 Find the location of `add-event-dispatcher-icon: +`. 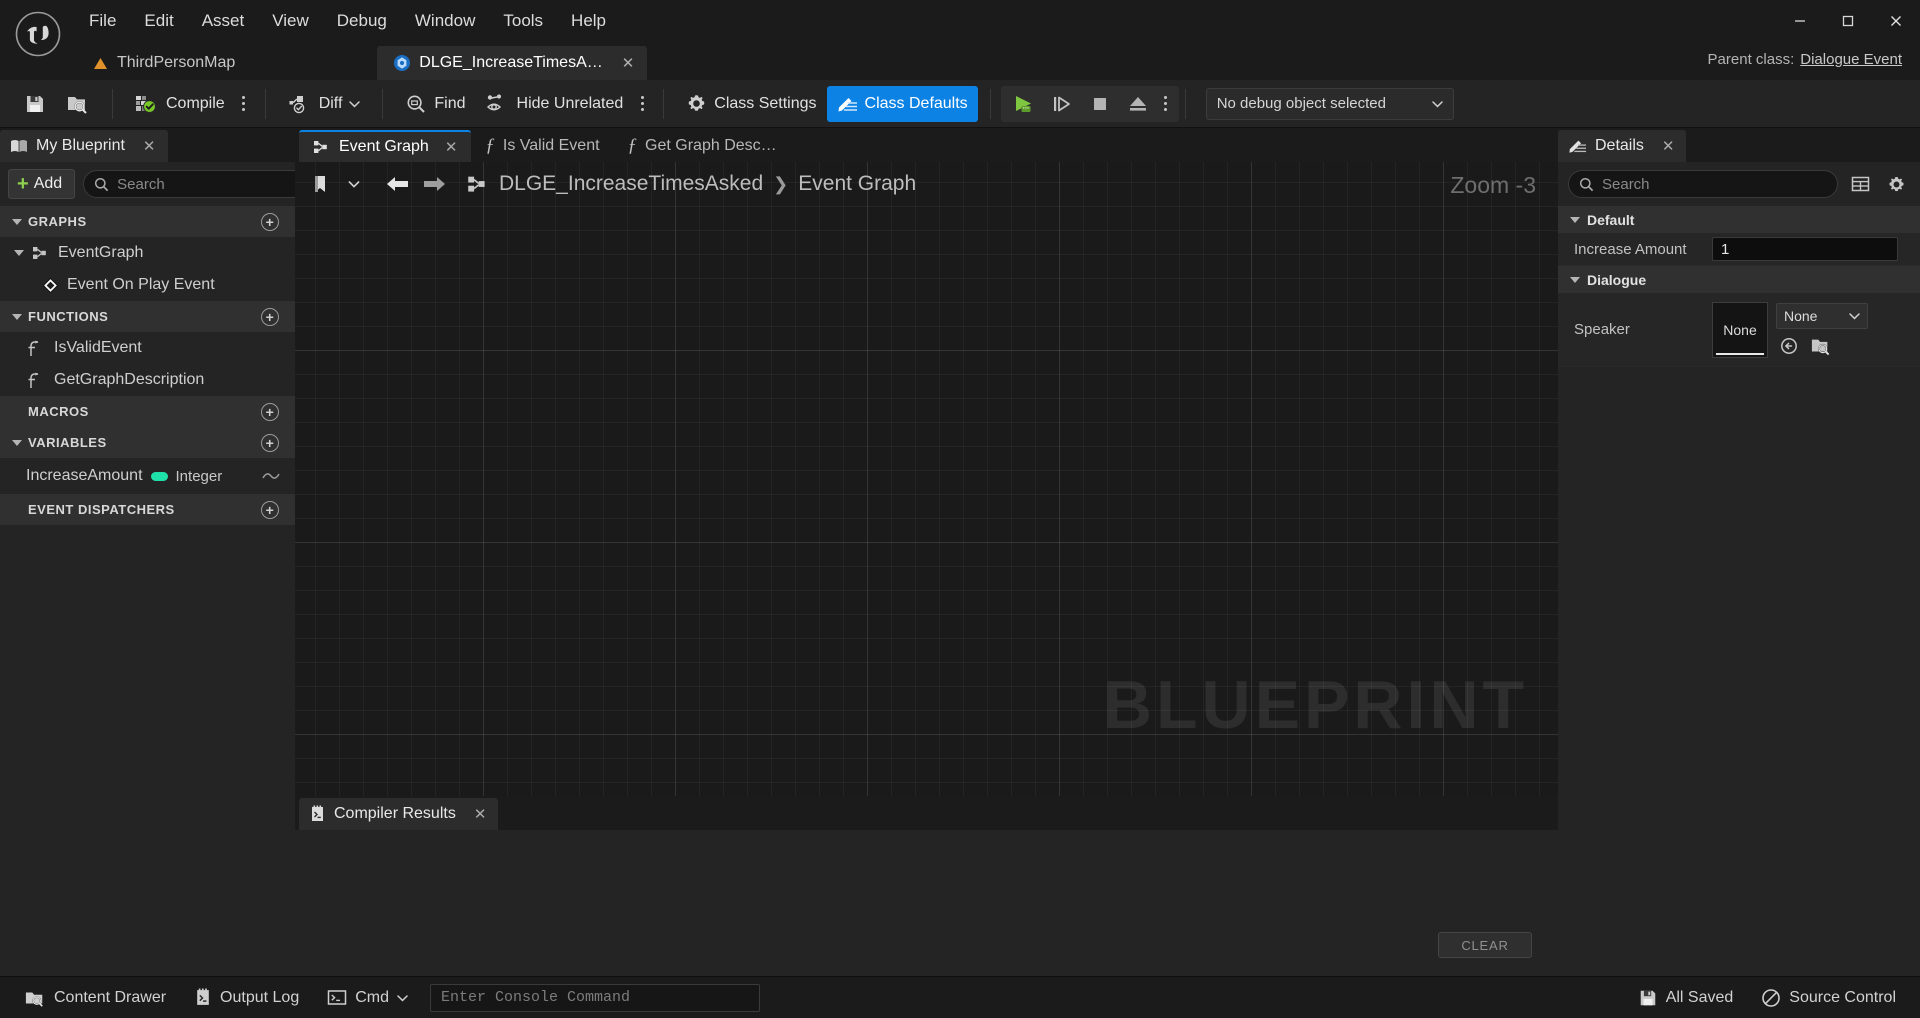

add-event-dispatcher-icon: + is located at coordinates (270, 509).